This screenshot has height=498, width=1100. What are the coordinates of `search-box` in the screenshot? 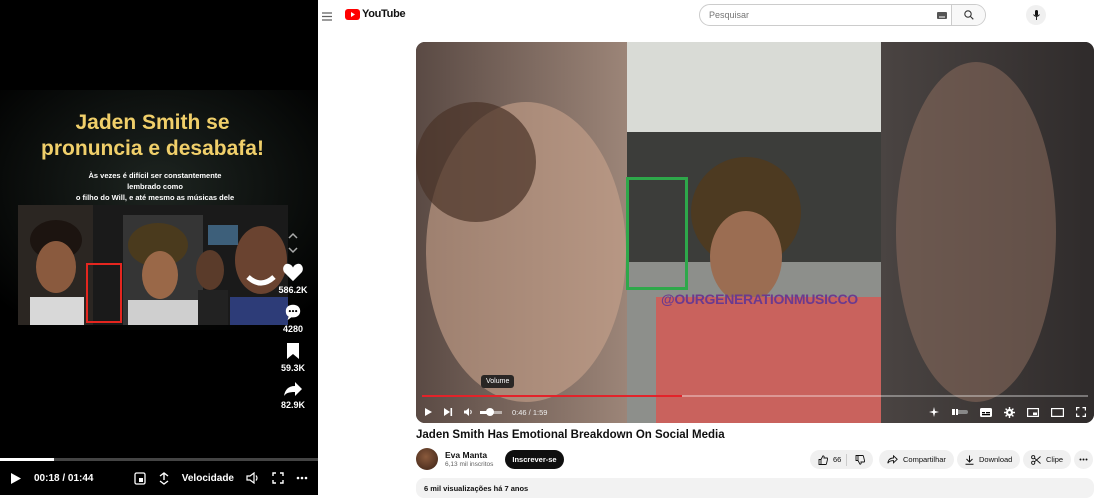 It's located at (842, 15).